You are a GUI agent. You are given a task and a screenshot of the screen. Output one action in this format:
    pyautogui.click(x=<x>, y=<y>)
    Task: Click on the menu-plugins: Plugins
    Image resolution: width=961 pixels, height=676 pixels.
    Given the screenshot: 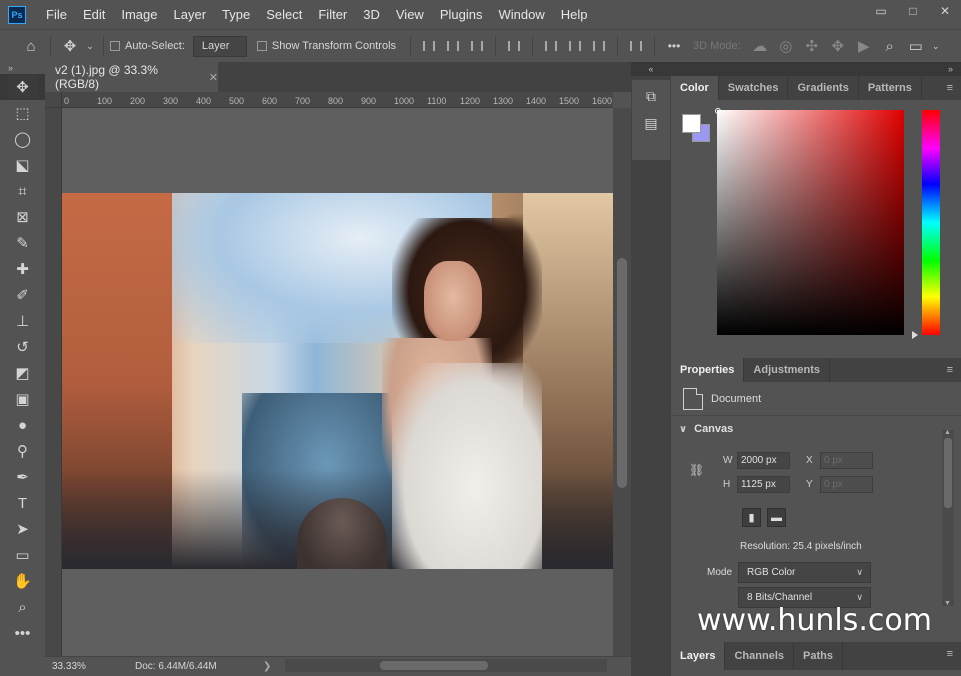 What is the action you would take?
    pyautogui.click(x=461, y=14)
    